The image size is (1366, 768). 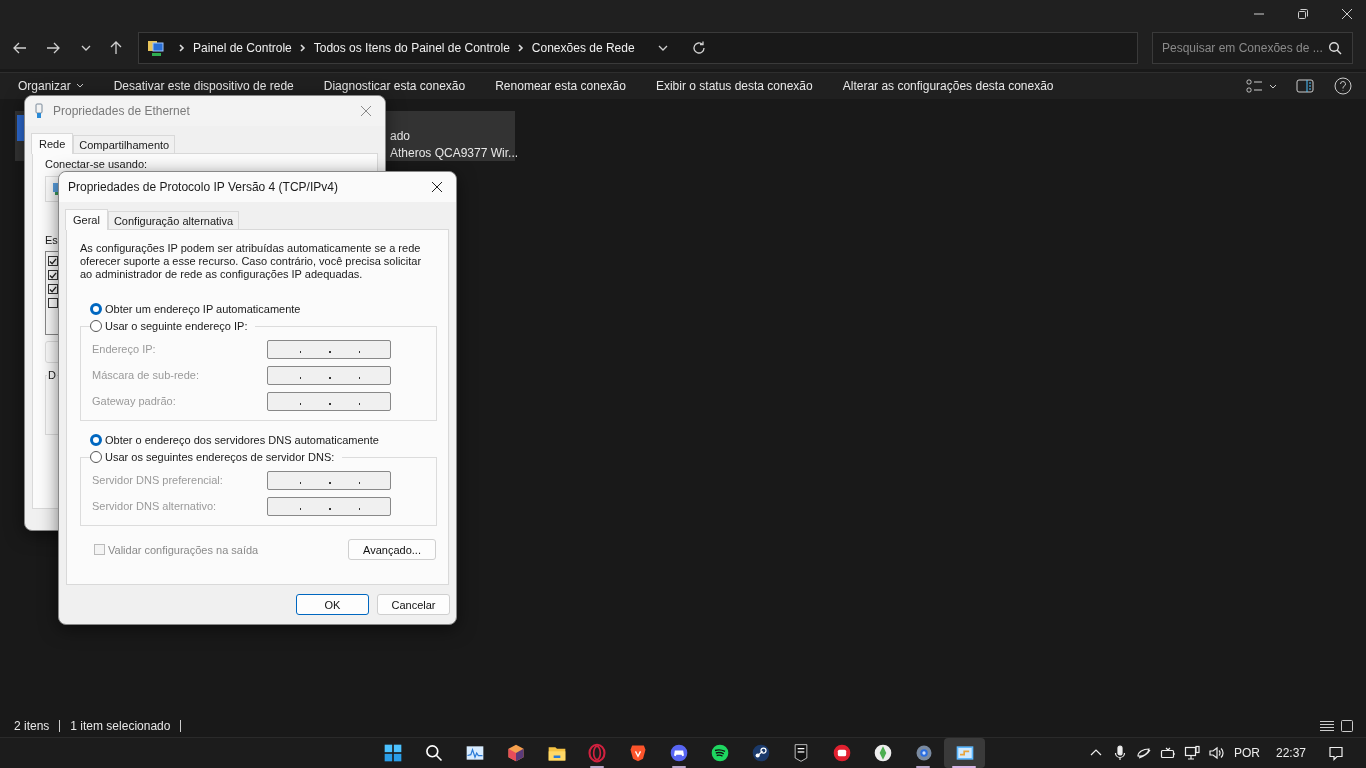 What do you see at coordinates (32, 725) in the screenshot?
I see `status-text: 2 itens` at bounding box center [32, 725].